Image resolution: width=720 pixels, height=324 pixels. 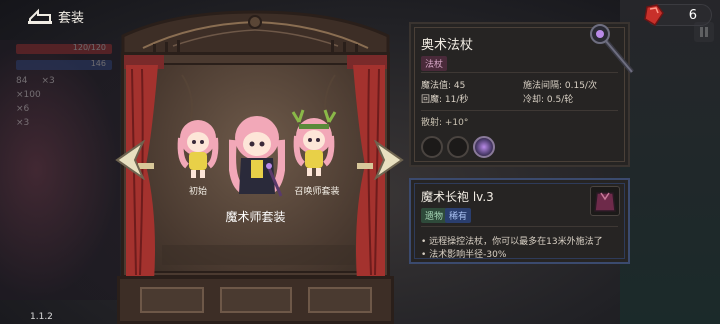 What do you see at coordinates (64, 64) in the screenshot?
I see `mp-bar: 146` at bounding box center [64, 64].